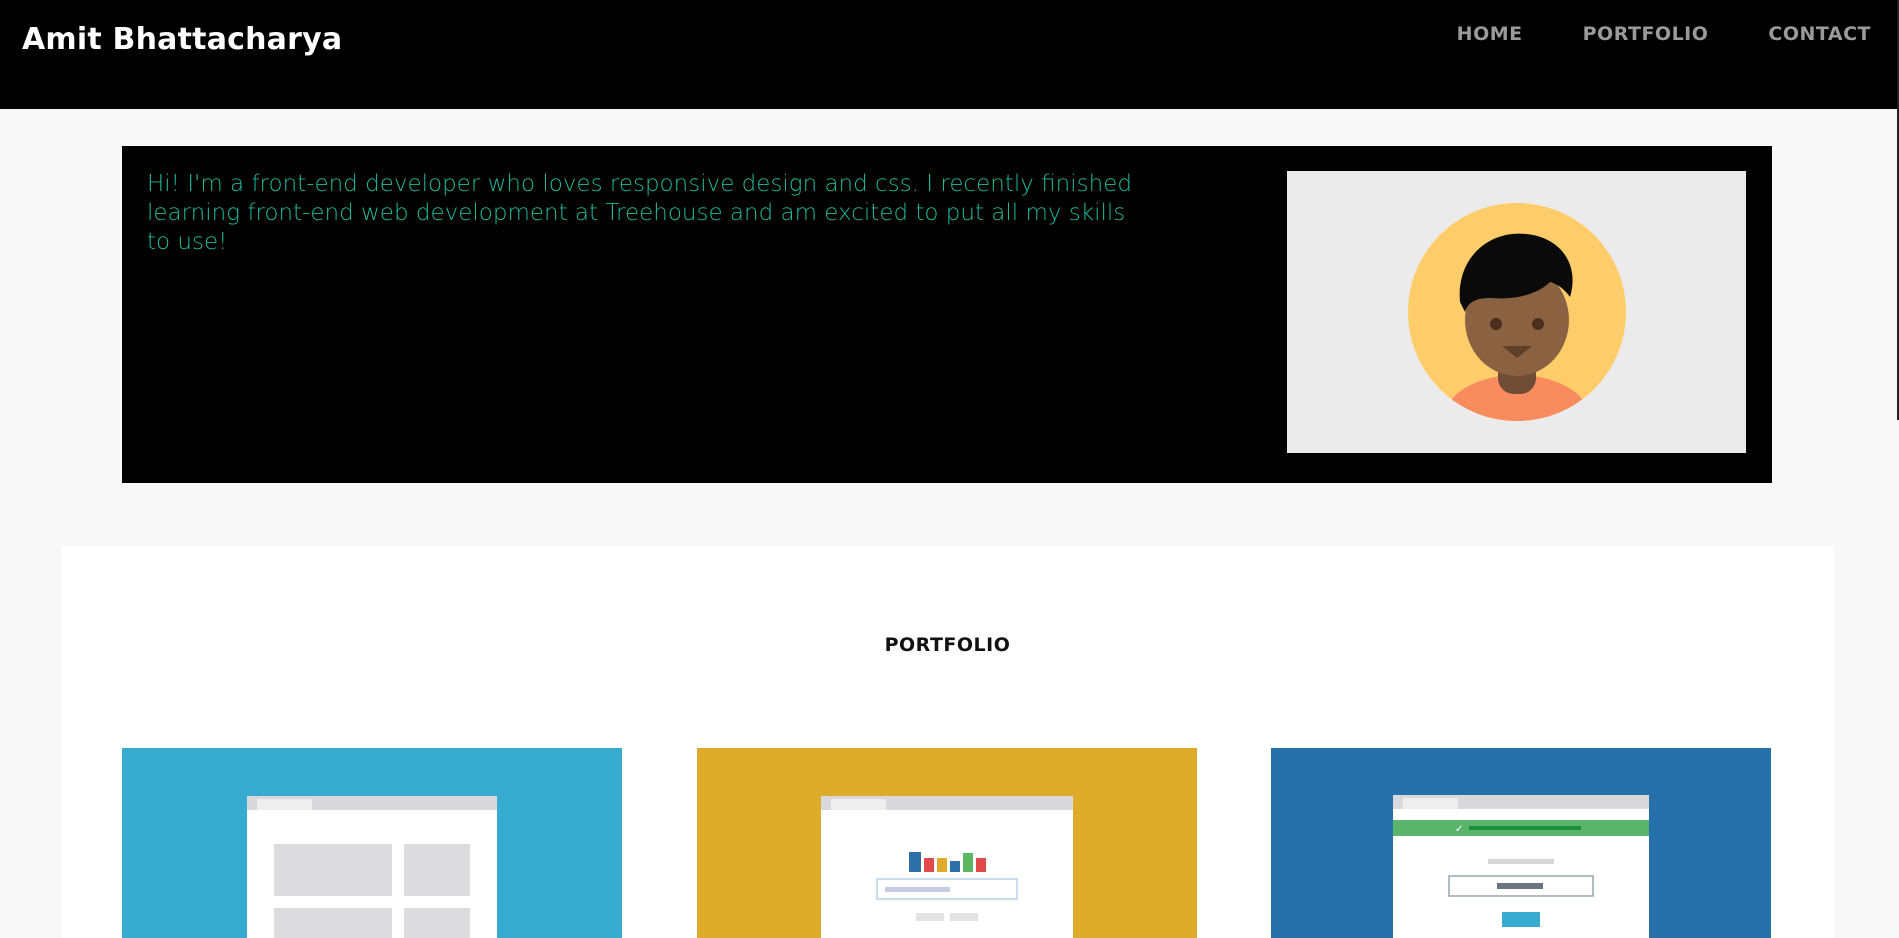 The height and width of the screenshot is (938, 1899). Describe the element at coordinates (1646, 34) in the screenshot. I see `nav-portfolio-link: PORTFOLIO` at that location.